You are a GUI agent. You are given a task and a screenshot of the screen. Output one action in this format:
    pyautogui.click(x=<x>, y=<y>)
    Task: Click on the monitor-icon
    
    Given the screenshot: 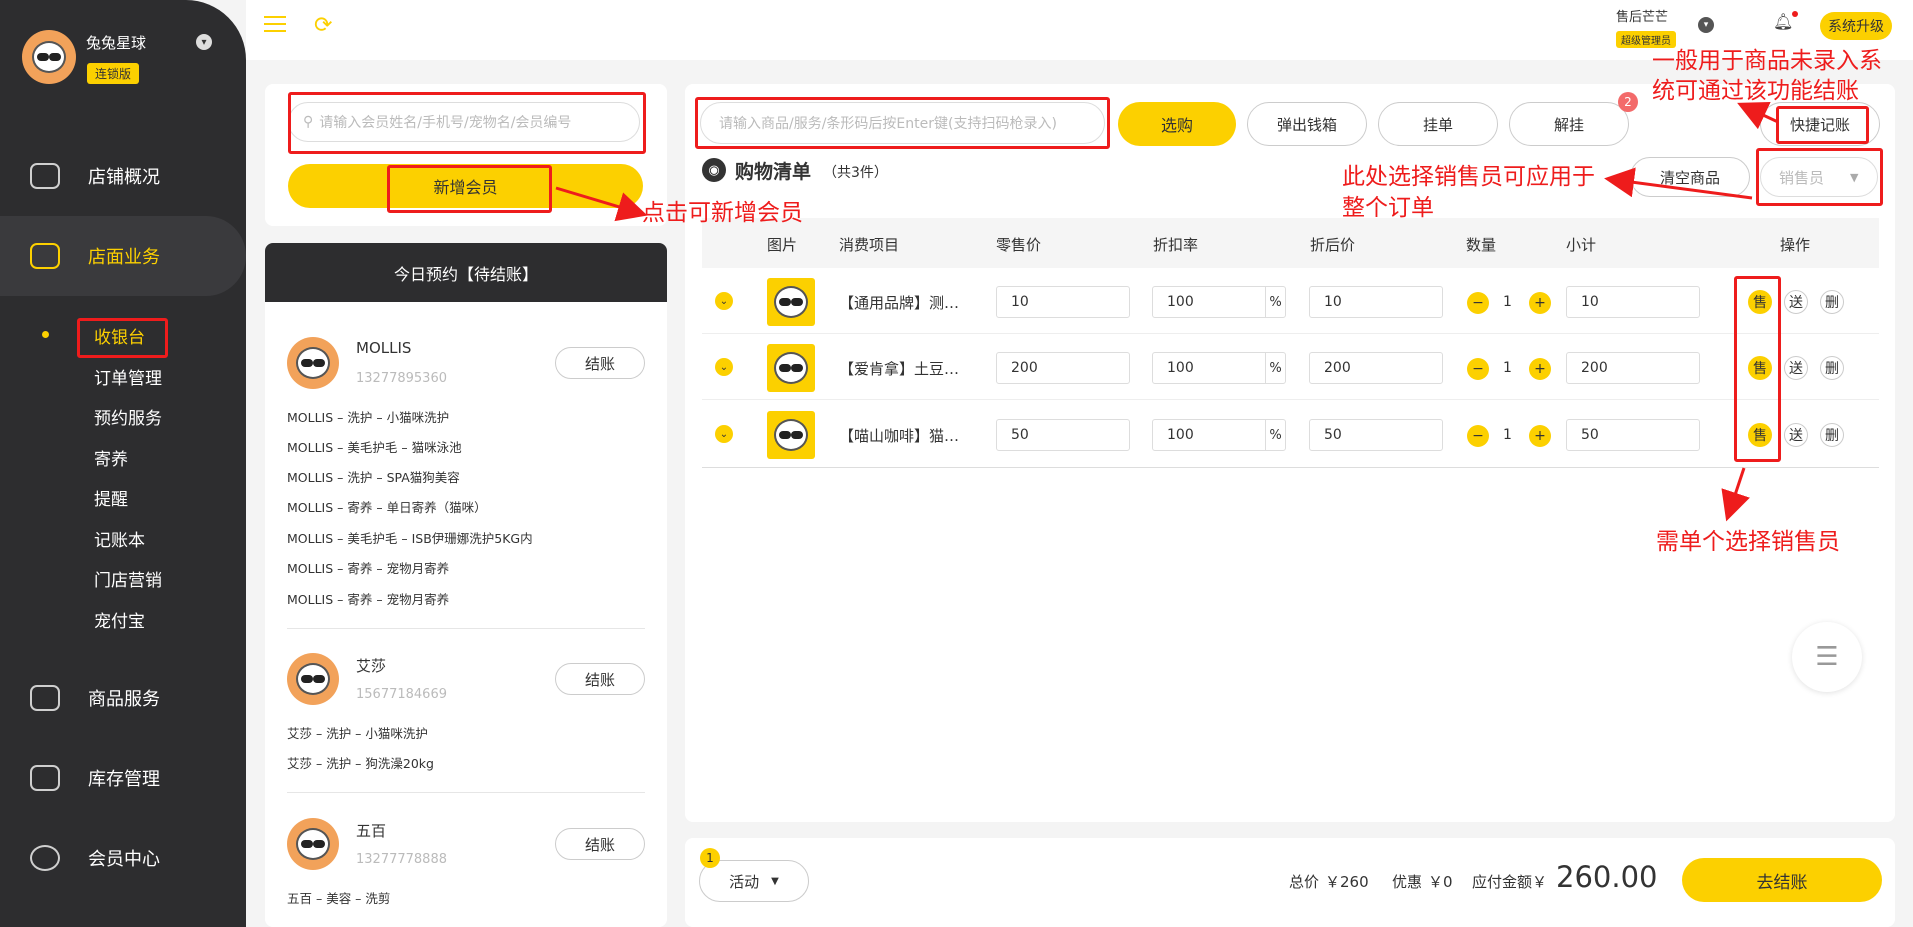 What is the action you would take?
    pyautogui.click(x=45, y=176)
    